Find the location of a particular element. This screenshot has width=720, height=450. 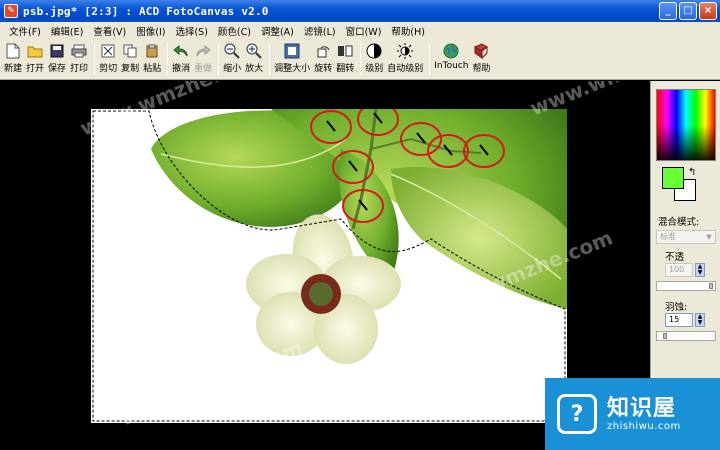

close-button: × is located at coordinates (708, 11).